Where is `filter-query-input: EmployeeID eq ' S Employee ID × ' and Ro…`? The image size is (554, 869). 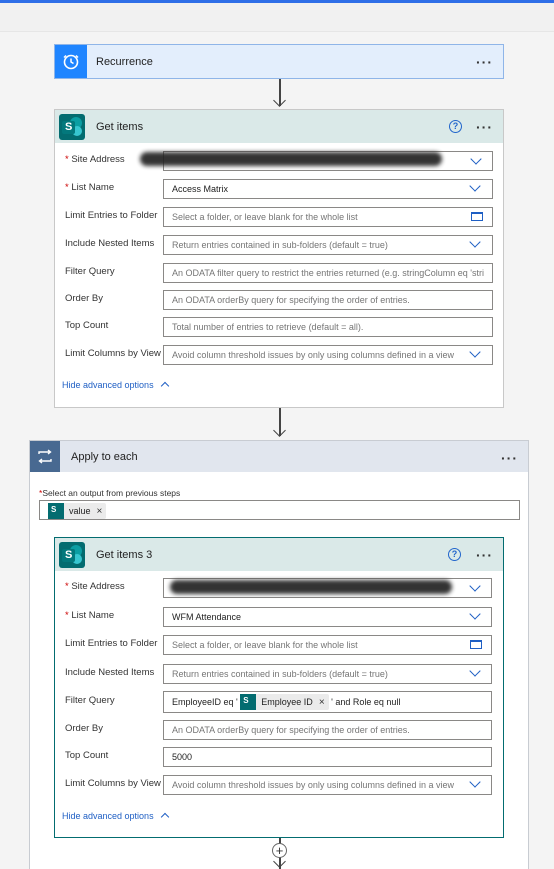
filter-query-input: EmployeeID eq ' S Employee ID × ' and Ro… is located at coordinates (327, 702).